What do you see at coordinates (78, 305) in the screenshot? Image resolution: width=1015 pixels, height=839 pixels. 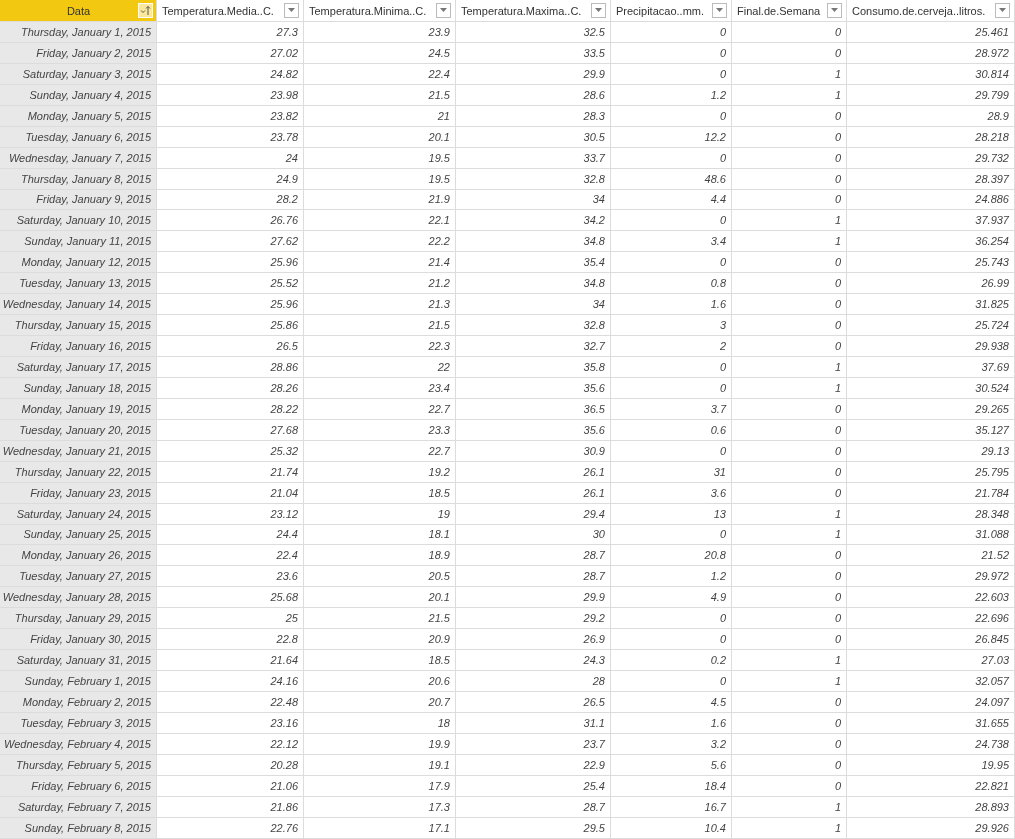 I see `row-header-cell: Wednesday, January 14, 2015` at bounding box center [78, 305].